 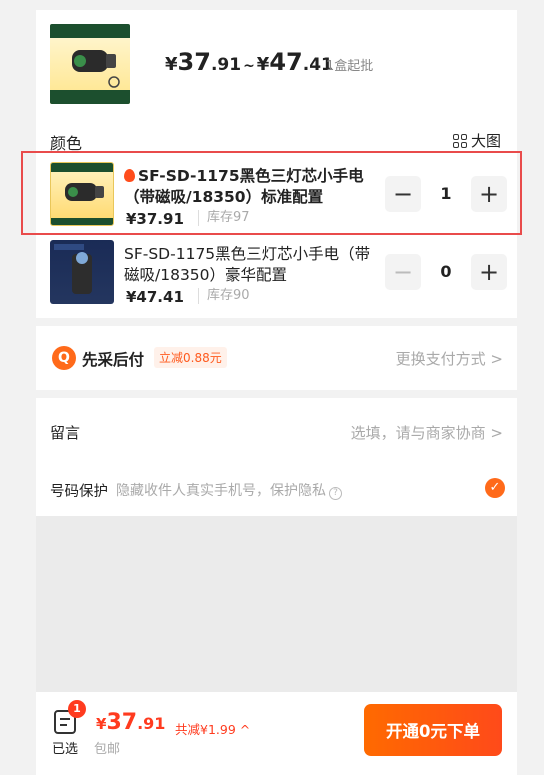 I want to click on discount-toggle: 共减¥1.99 ^, so click(x=212, y=728).